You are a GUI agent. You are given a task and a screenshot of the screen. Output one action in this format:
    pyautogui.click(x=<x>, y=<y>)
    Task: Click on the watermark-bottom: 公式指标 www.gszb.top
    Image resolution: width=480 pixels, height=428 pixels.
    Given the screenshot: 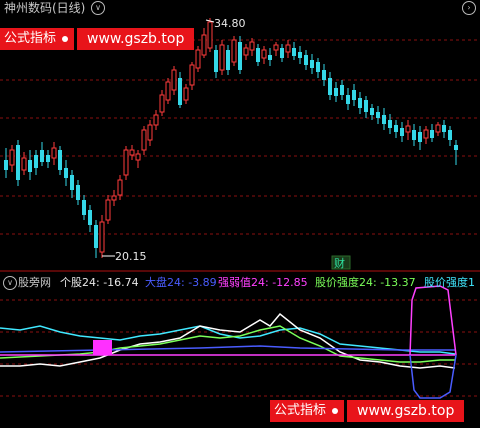 What is the action you would take?
    pyautogui.click(x=367, y=411)
    